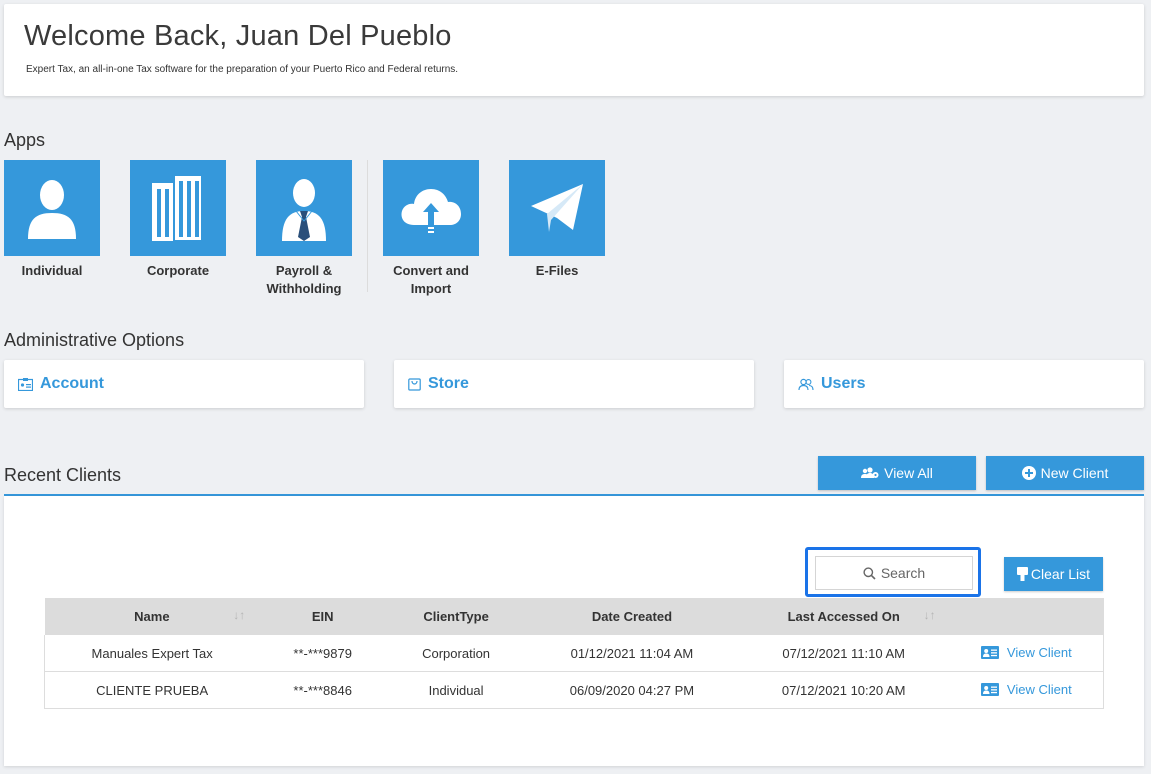 The height and width of the screenshot is (774, 1151). I want to click on cell-date-created: 01/12/2021 11:04 AM, so click(632, 653).